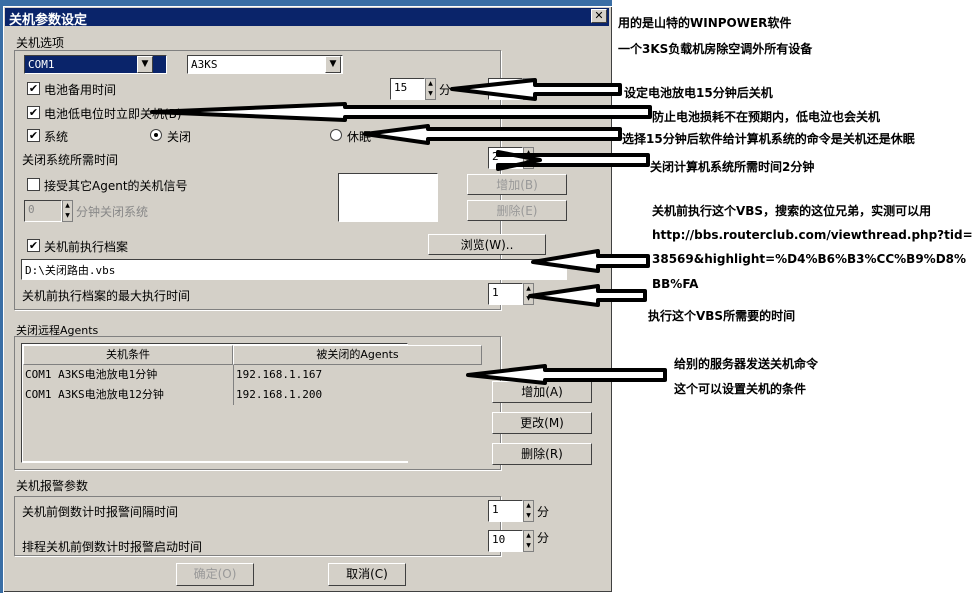 The width and height of the screenshot is (972, 593). What do you see at coordinates (792, 211) in the screenshot?
I see `annotation-text: 关机前执行这个VBS，搜索的这位兄弟，实测可以用` at bounding box center [792, 211].